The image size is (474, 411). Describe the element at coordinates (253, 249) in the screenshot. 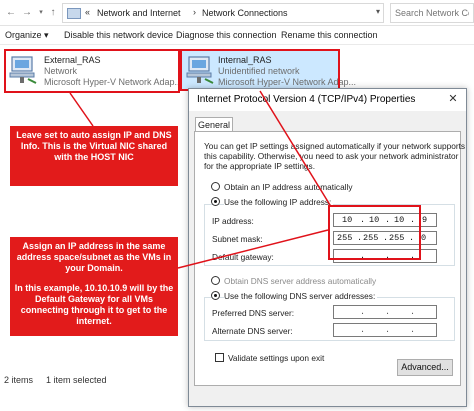

I see `connector-note2-to-ip` at that location.